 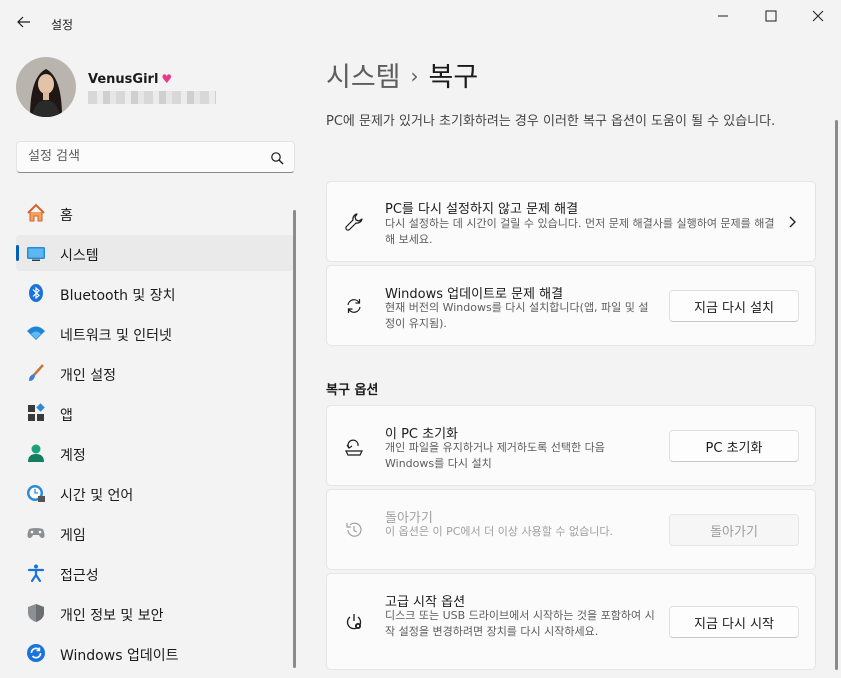 I want to click on main-scrollbar, so click(x=836, y=395).